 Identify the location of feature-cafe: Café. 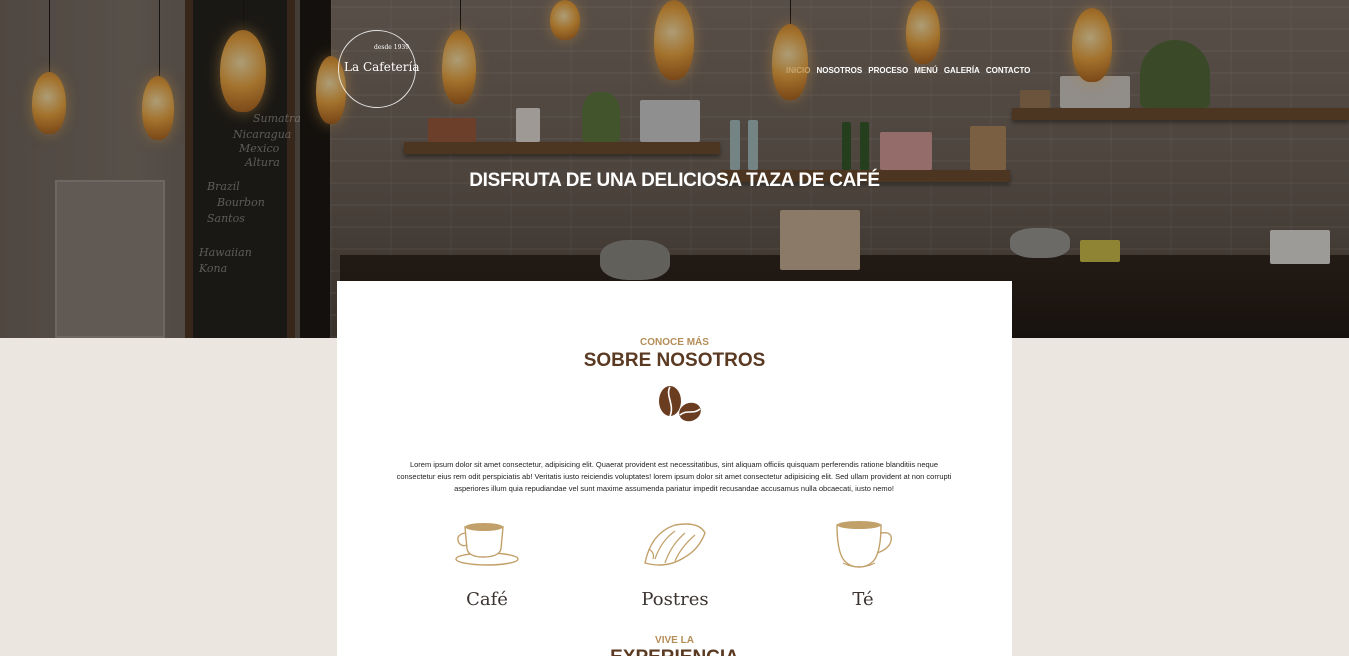
(487, 569).